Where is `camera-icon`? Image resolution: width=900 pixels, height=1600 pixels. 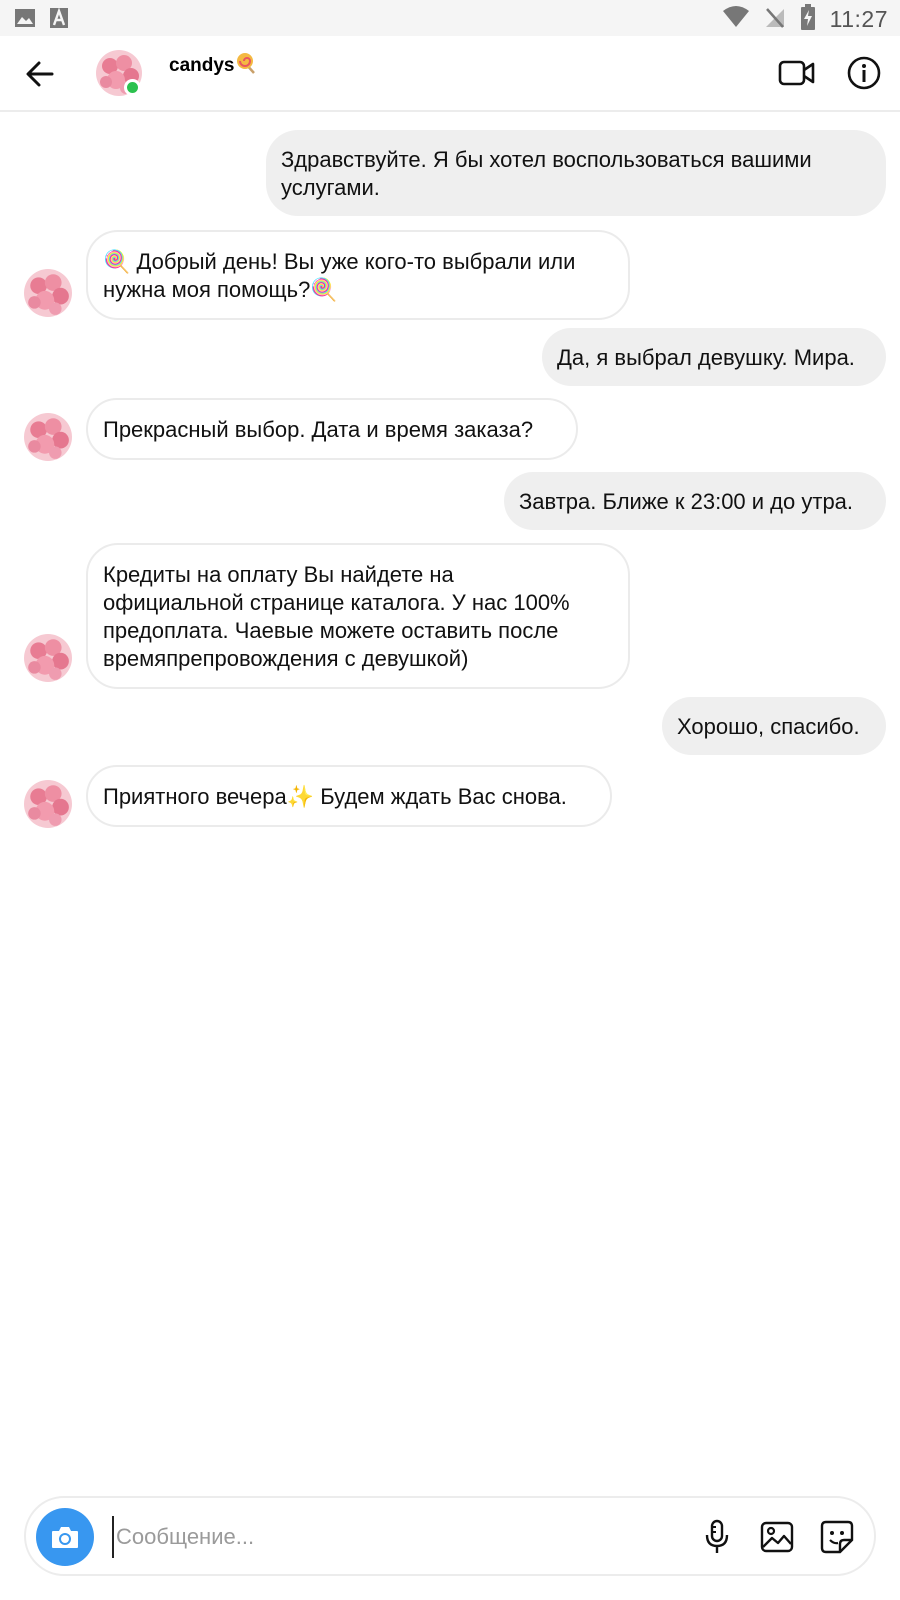
camera-icon is located at coordinates (65, 1537).